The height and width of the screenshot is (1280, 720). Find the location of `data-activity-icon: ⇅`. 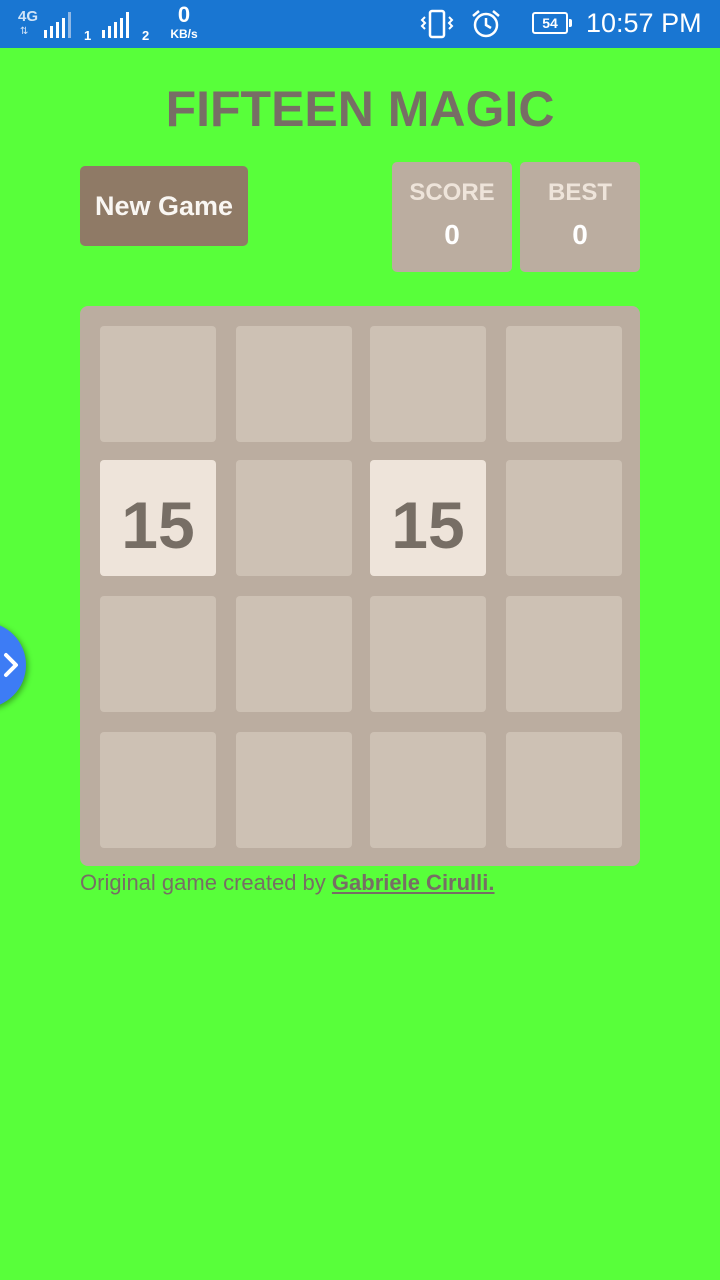

data-activity-icon: ⇅ is located at coordinates (24, 31).